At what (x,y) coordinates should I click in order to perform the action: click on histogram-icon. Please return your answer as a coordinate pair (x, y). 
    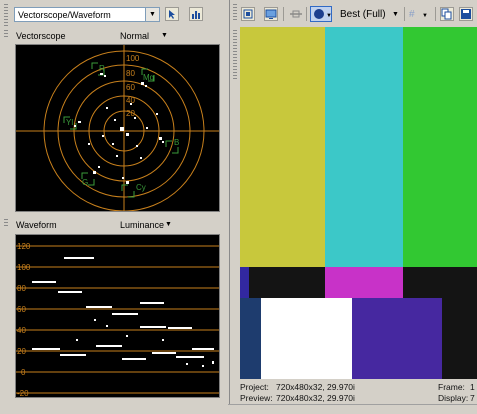
    Looking at the image, I should click on (196, 15).